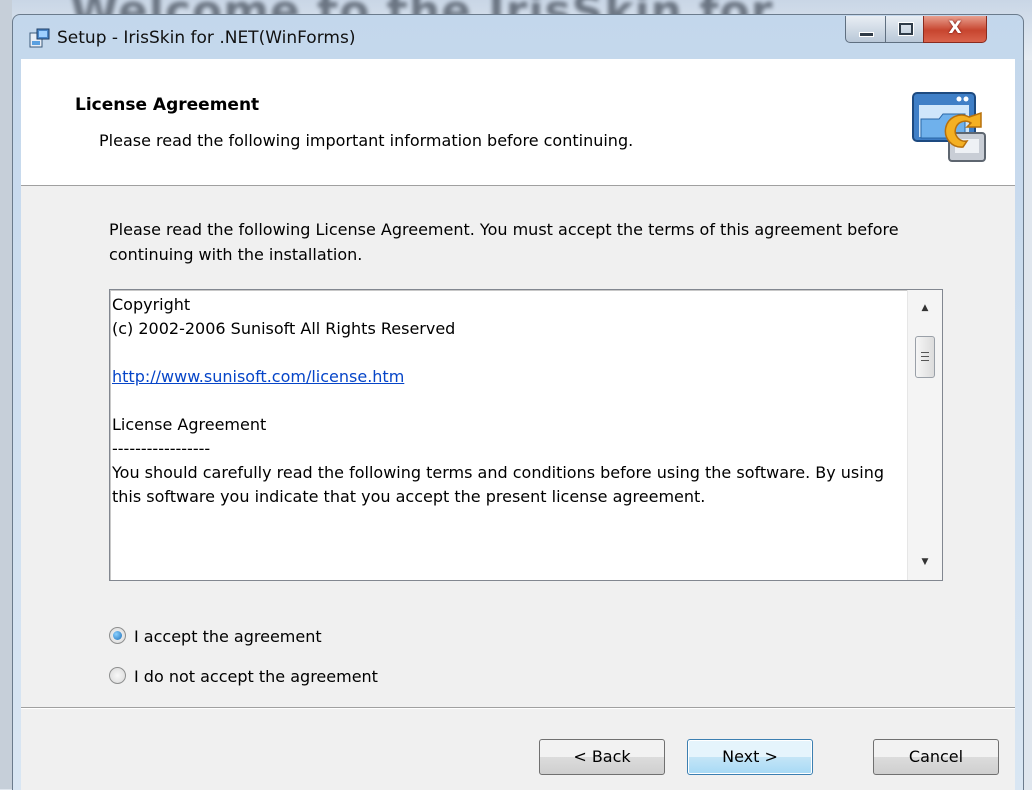 This screenshot has height=790, width=1032. What do you see at coordinates (151, 304) in the screenshot?
I see `license-line: Copyright` at bounding box center [151, 304].